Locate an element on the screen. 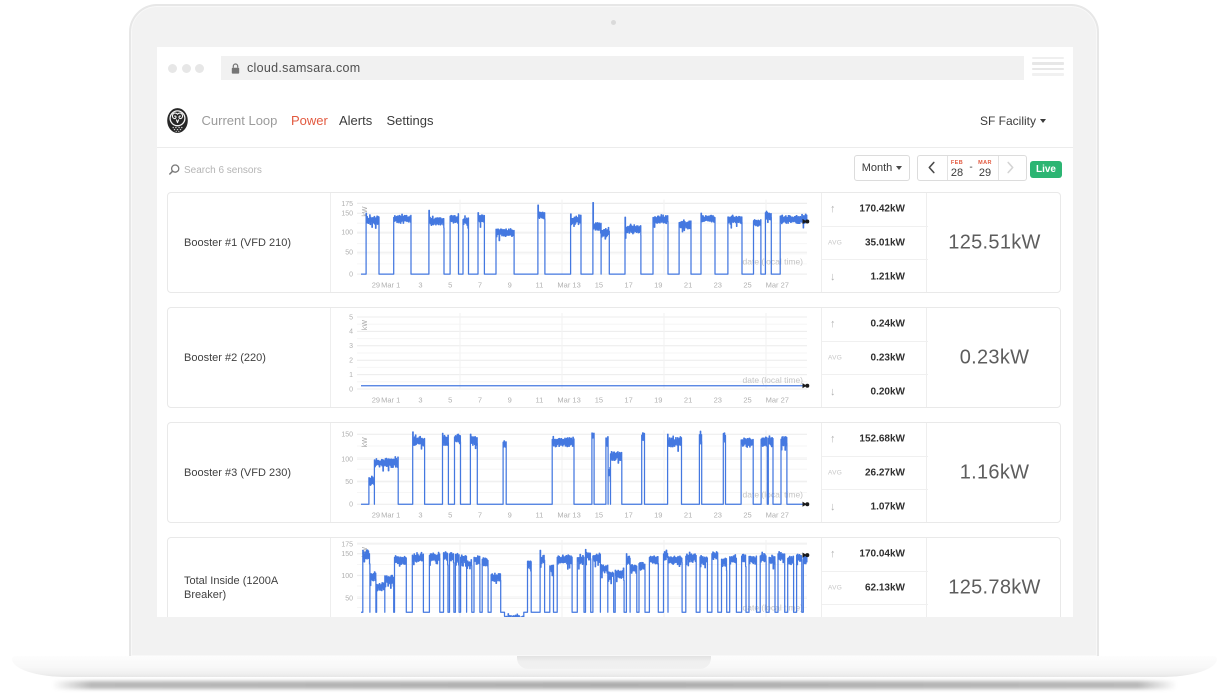  svg-text: 4 is located at coordinates (351, 332).